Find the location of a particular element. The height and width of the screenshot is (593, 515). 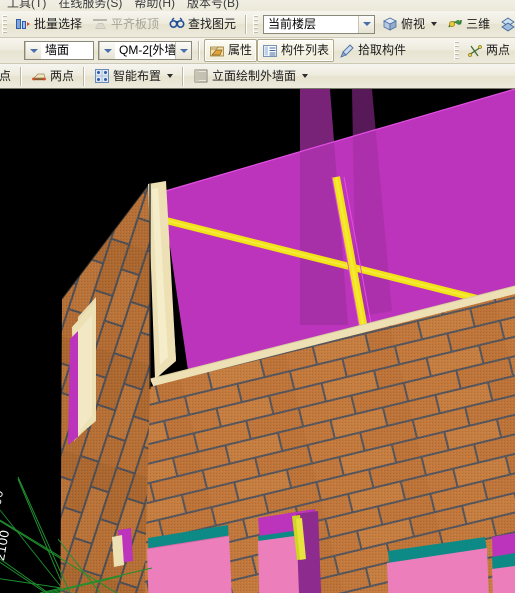

member-list-label: 构件列表 is located at coordinates (305, 50).